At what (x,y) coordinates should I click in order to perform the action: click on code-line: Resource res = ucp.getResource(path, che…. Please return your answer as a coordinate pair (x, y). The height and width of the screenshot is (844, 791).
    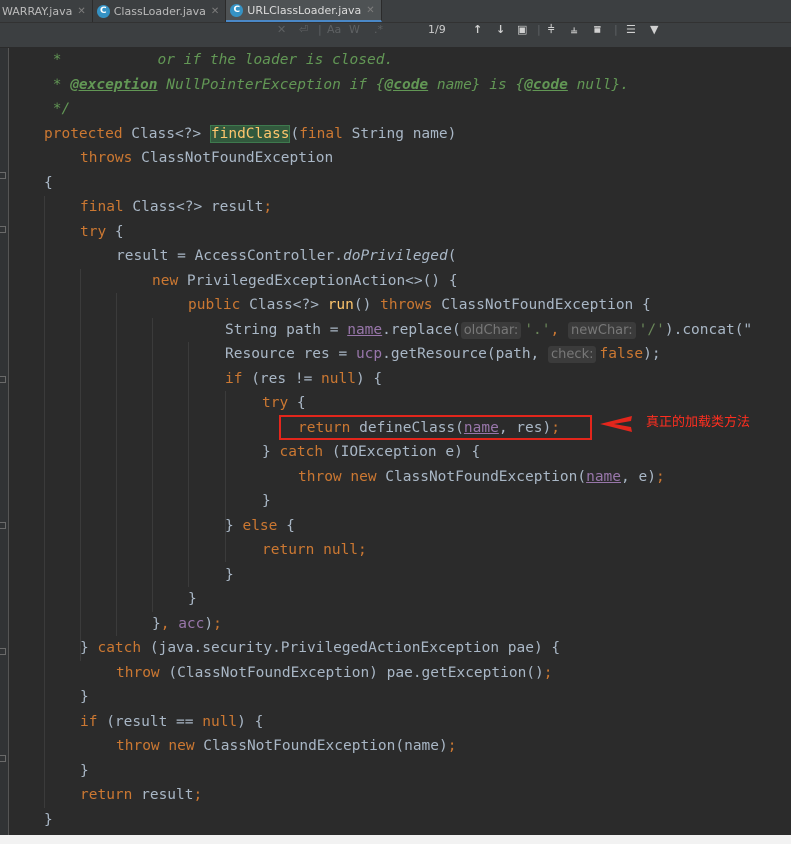
    Looking at the image, I should click on (443, 354).